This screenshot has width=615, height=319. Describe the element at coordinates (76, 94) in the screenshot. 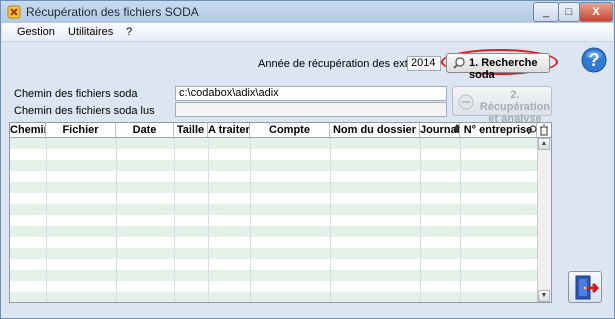

I see `path-label: Chemin des fichiers soda` at that location.